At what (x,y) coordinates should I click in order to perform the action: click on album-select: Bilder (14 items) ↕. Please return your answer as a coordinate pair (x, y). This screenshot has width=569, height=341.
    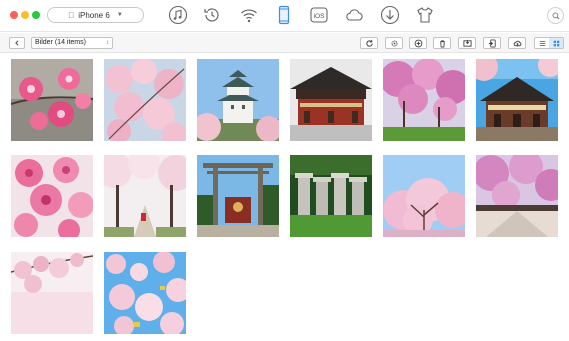
    Looking at the image, I should click on (72, 43).